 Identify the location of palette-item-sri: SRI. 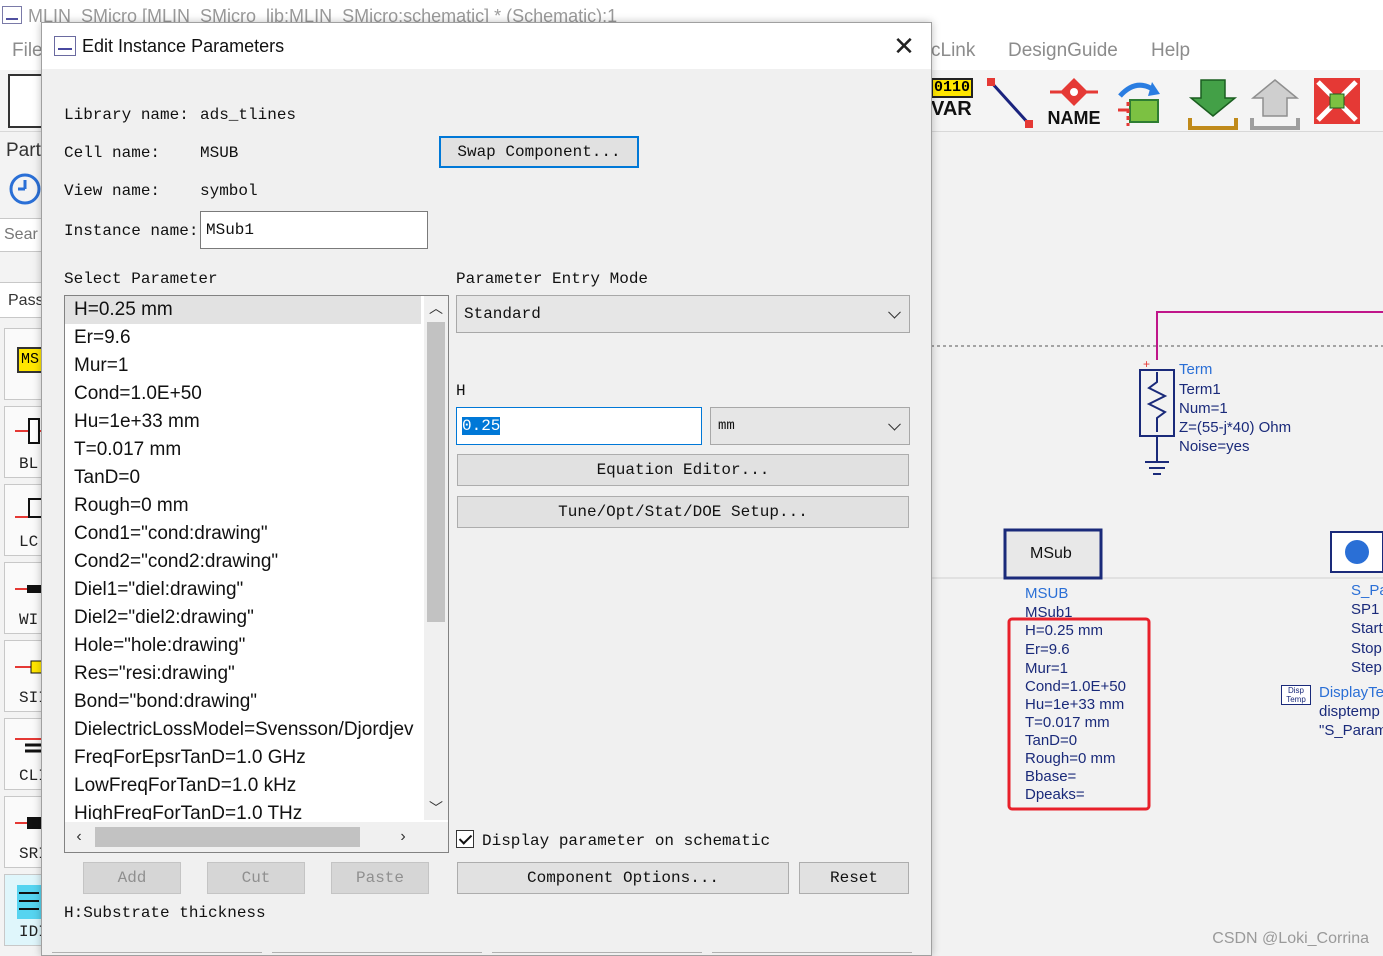
(26, 832).